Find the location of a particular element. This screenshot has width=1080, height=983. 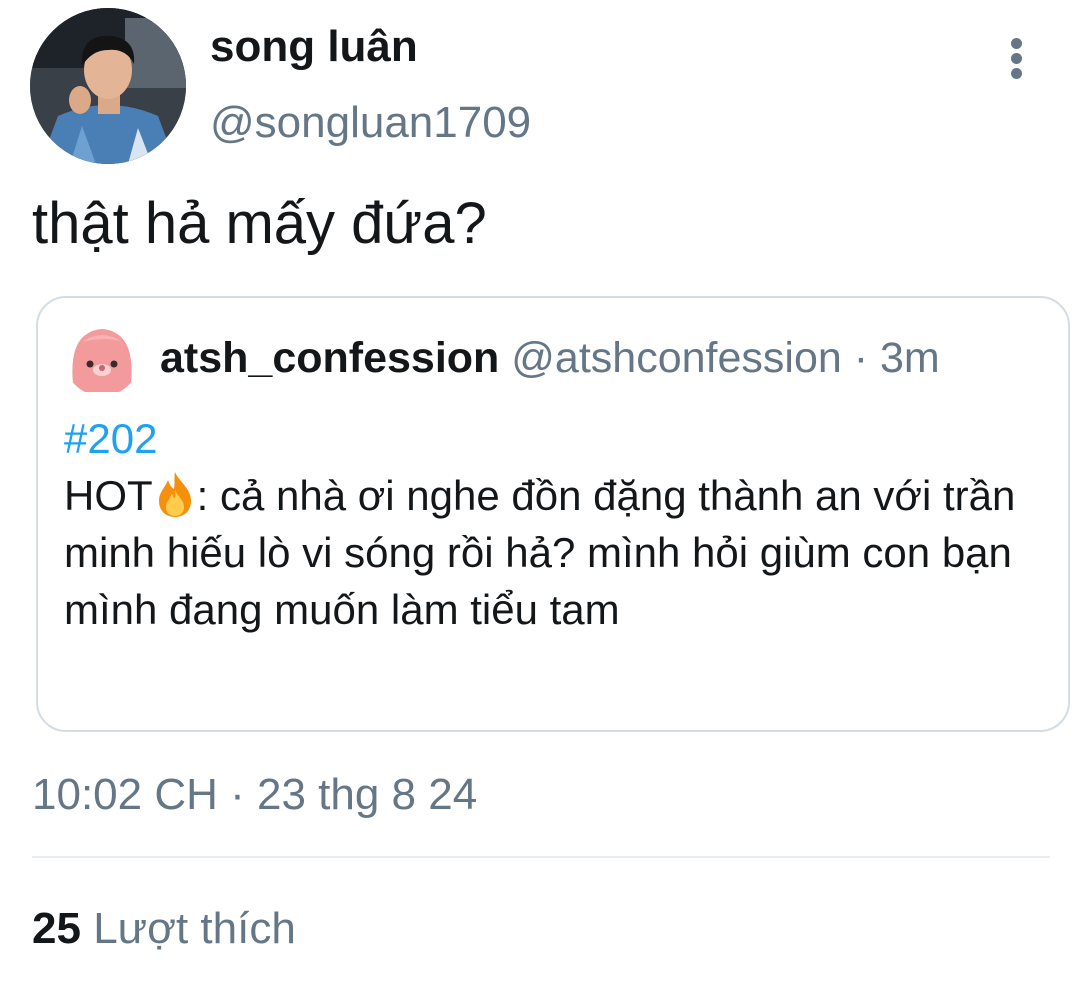

author-handle: @songluan1709 is located at coordinates (370, 123).